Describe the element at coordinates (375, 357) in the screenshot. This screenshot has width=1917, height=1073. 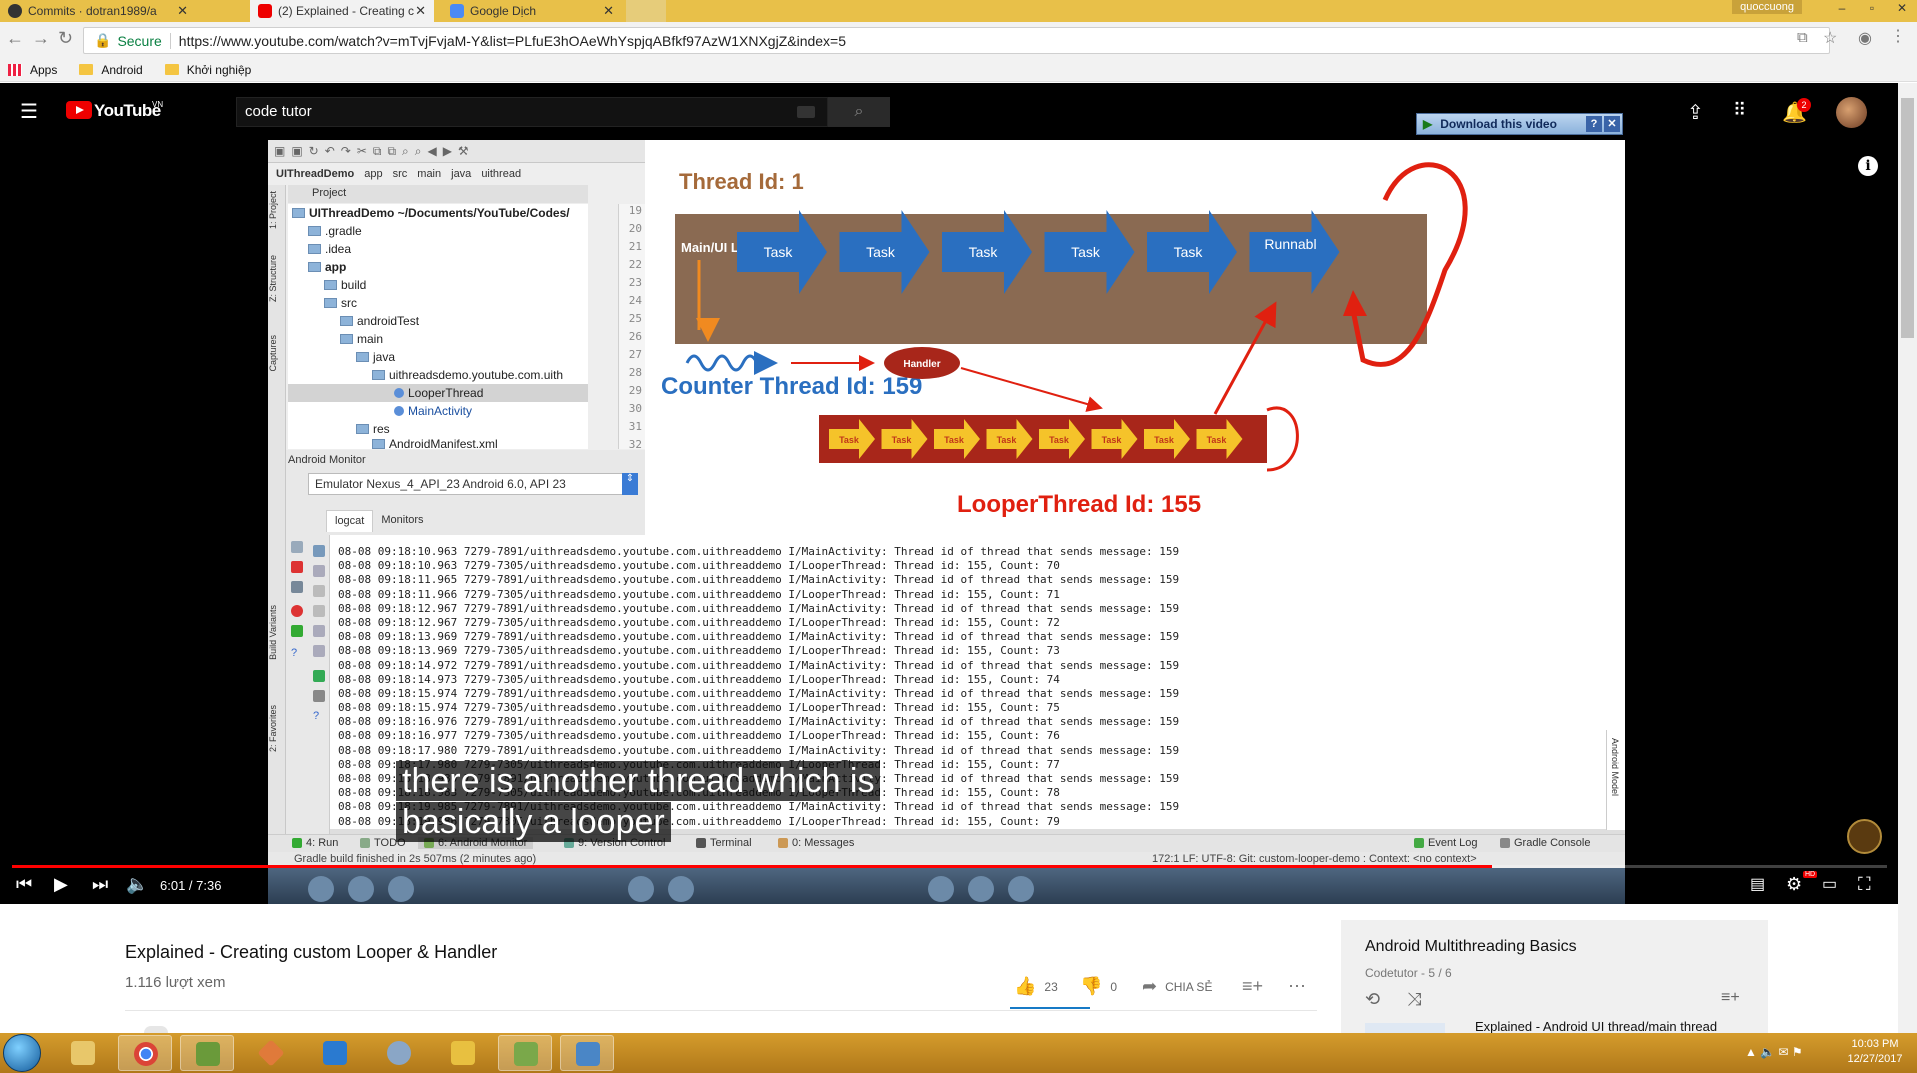
I see `tree-item: java` at that location.